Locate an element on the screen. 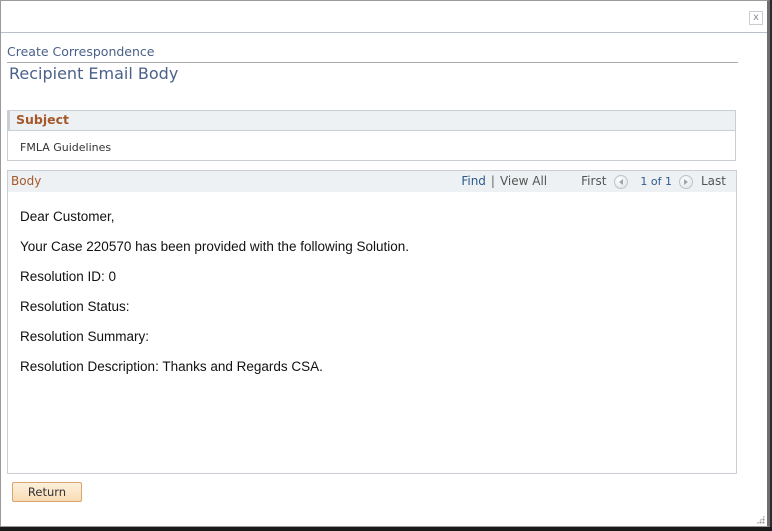 Image resolution: width=772 pixels, height=531 pixels. body-line: Dear Customer, is located at coordinates (67, 216).